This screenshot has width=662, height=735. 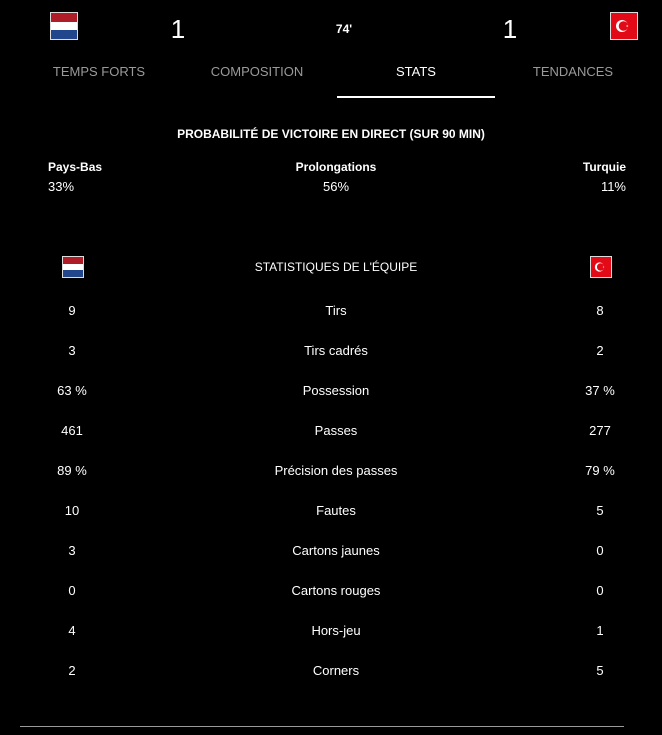 What do you see at coordinates (600, 310) in the screenshot?
I see `away-stat-value: 8` at bounding box center [600, 310].